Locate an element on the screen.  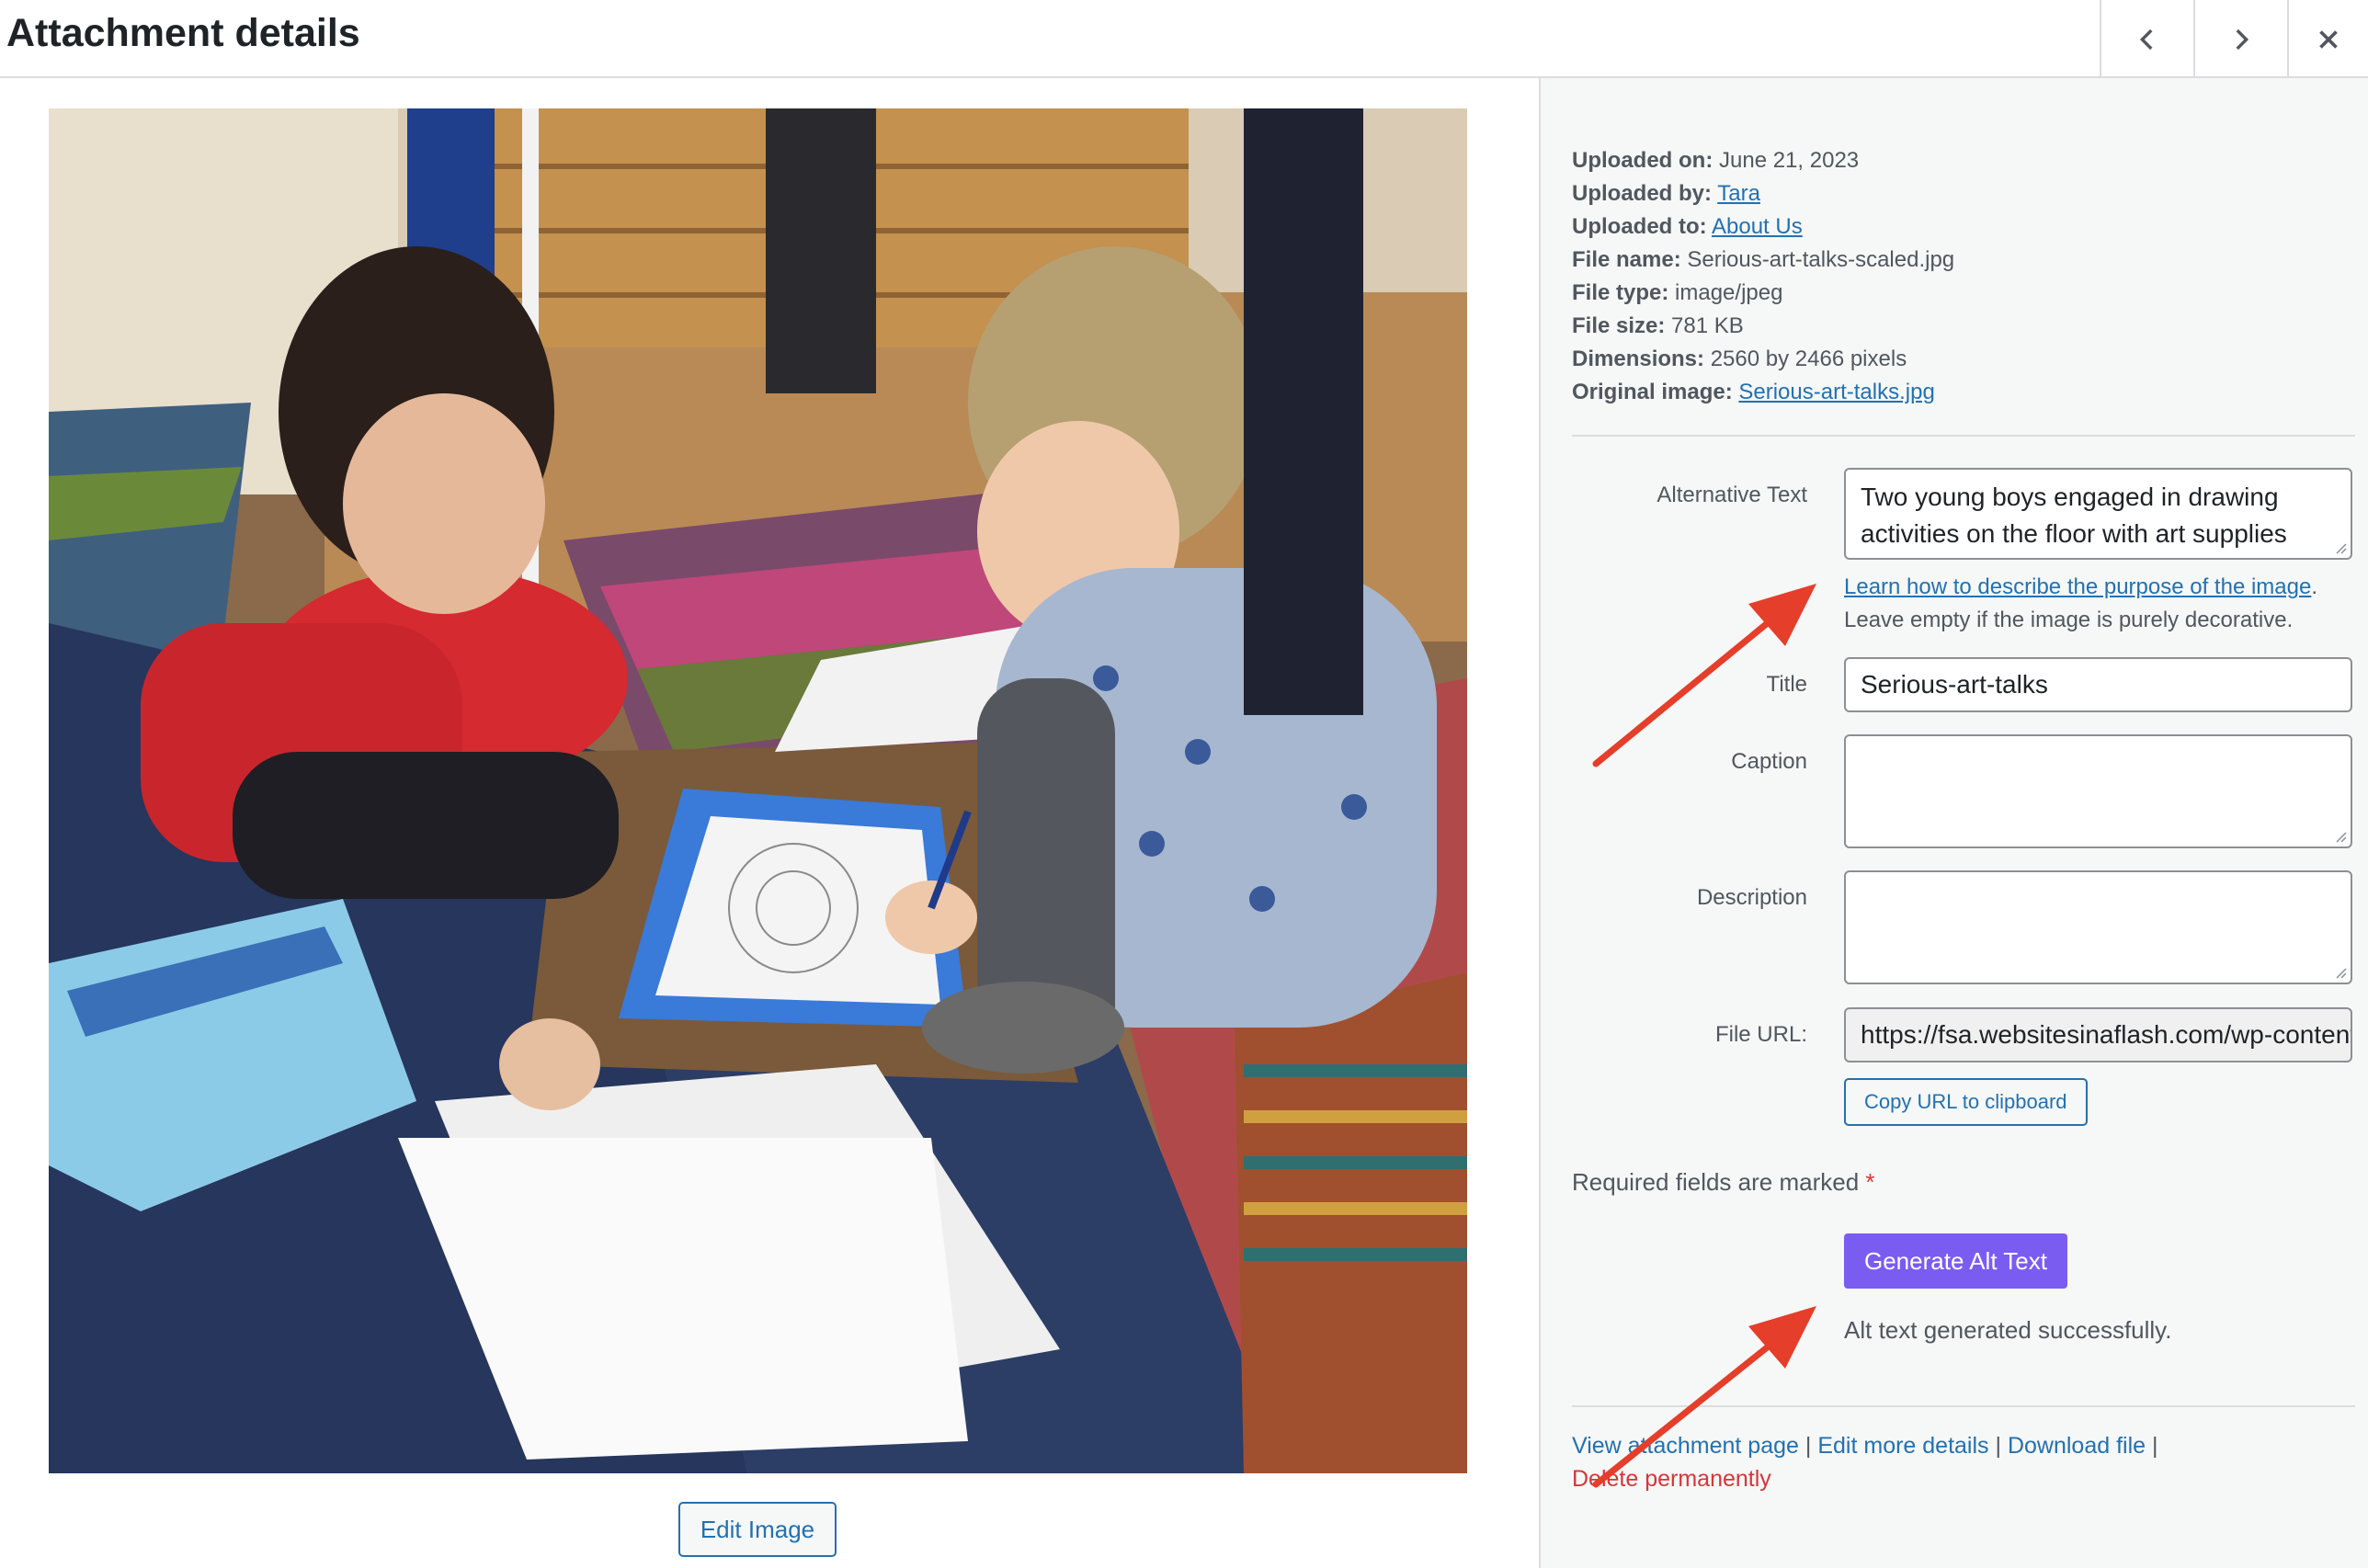
uploaded-to-link: About Us is located at coordinates (1758, 226).